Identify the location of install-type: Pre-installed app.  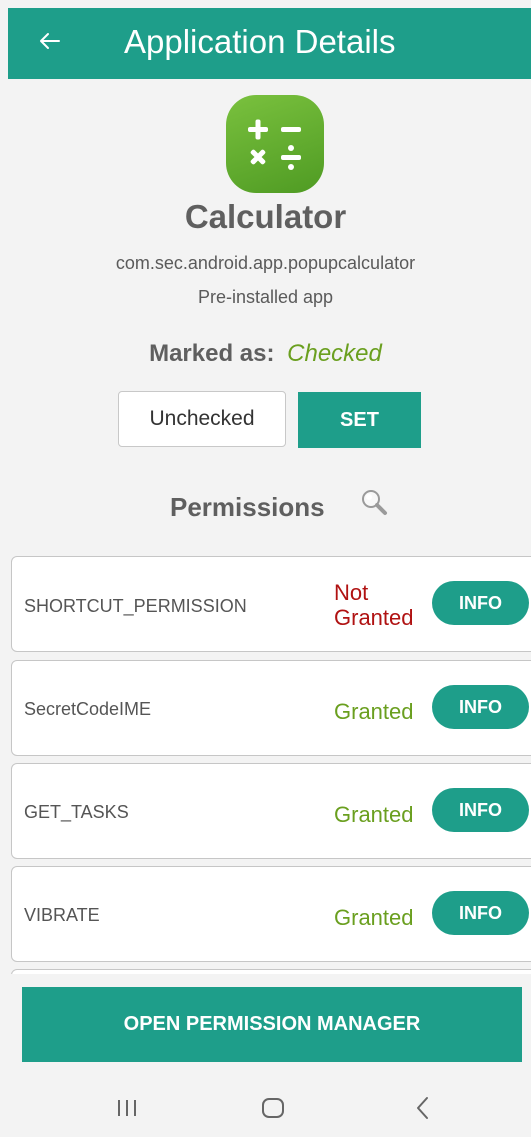
(265, 297).